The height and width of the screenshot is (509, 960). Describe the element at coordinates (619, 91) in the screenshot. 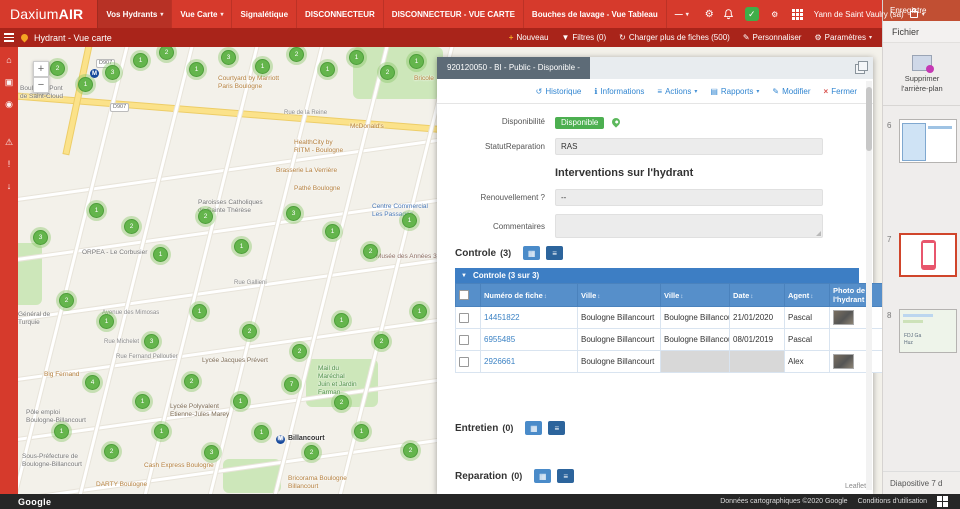

I see `panel-action-informations: ℹ Informations` at that location.